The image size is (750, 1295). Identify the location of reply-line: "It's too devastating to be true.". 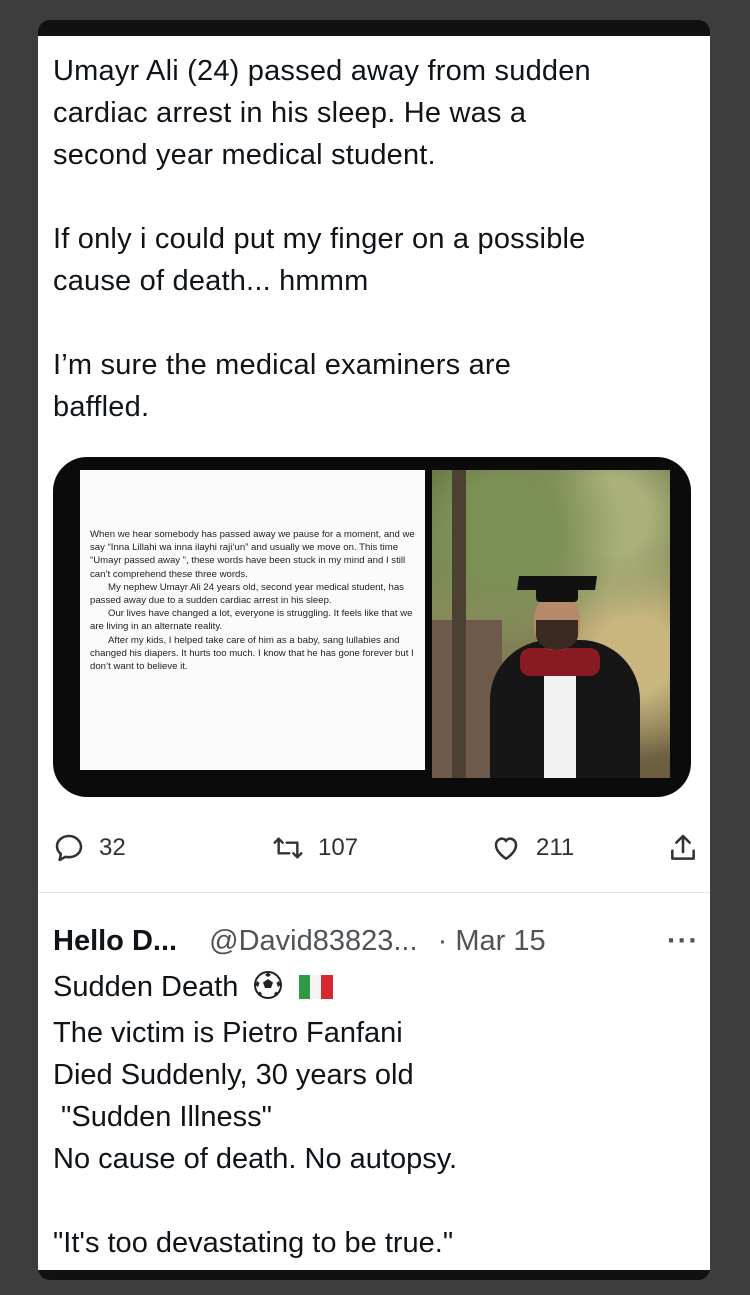
(253, 1243).